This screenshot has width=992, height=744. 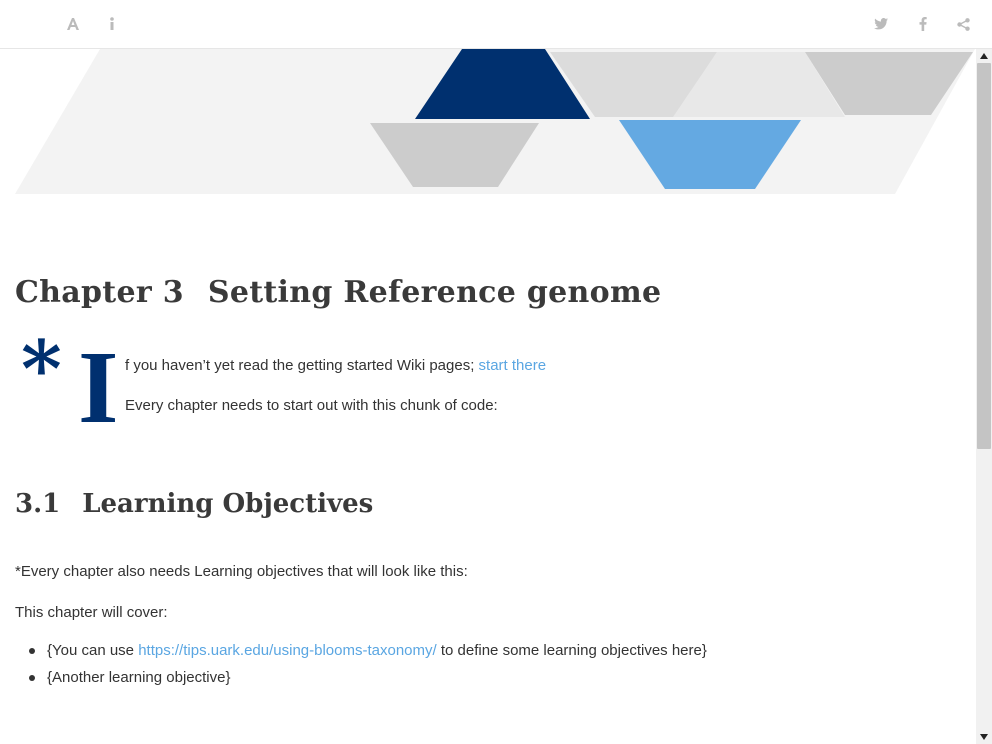 What do you see at coordinates (72, 387) in the screenshot?
I see `dropcap: * I` at bounding box center [72, 387].